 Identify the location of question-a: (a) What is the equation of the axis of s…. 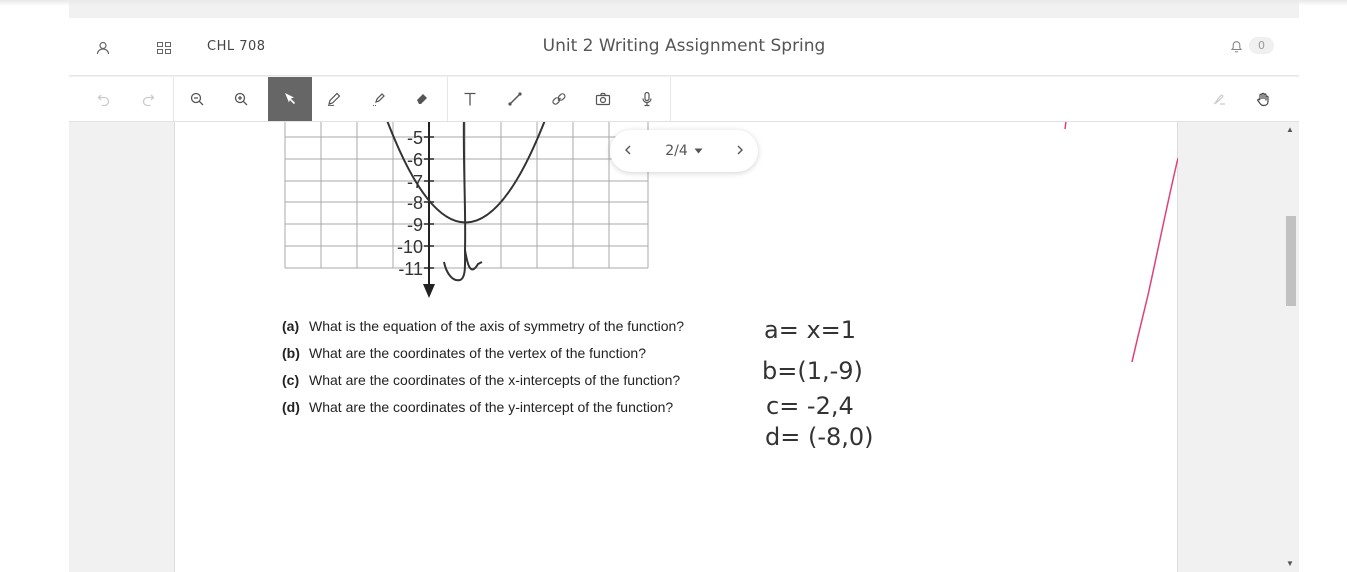
(483, 326).